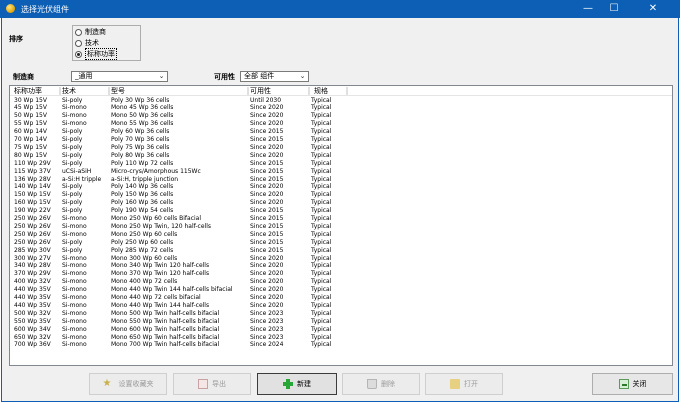 This screenshot has height=403, width=680. Describe the element at coordinates (96, 54) in the screenshot. I see `sort-option-nominal-power: 标称功率` at that location.